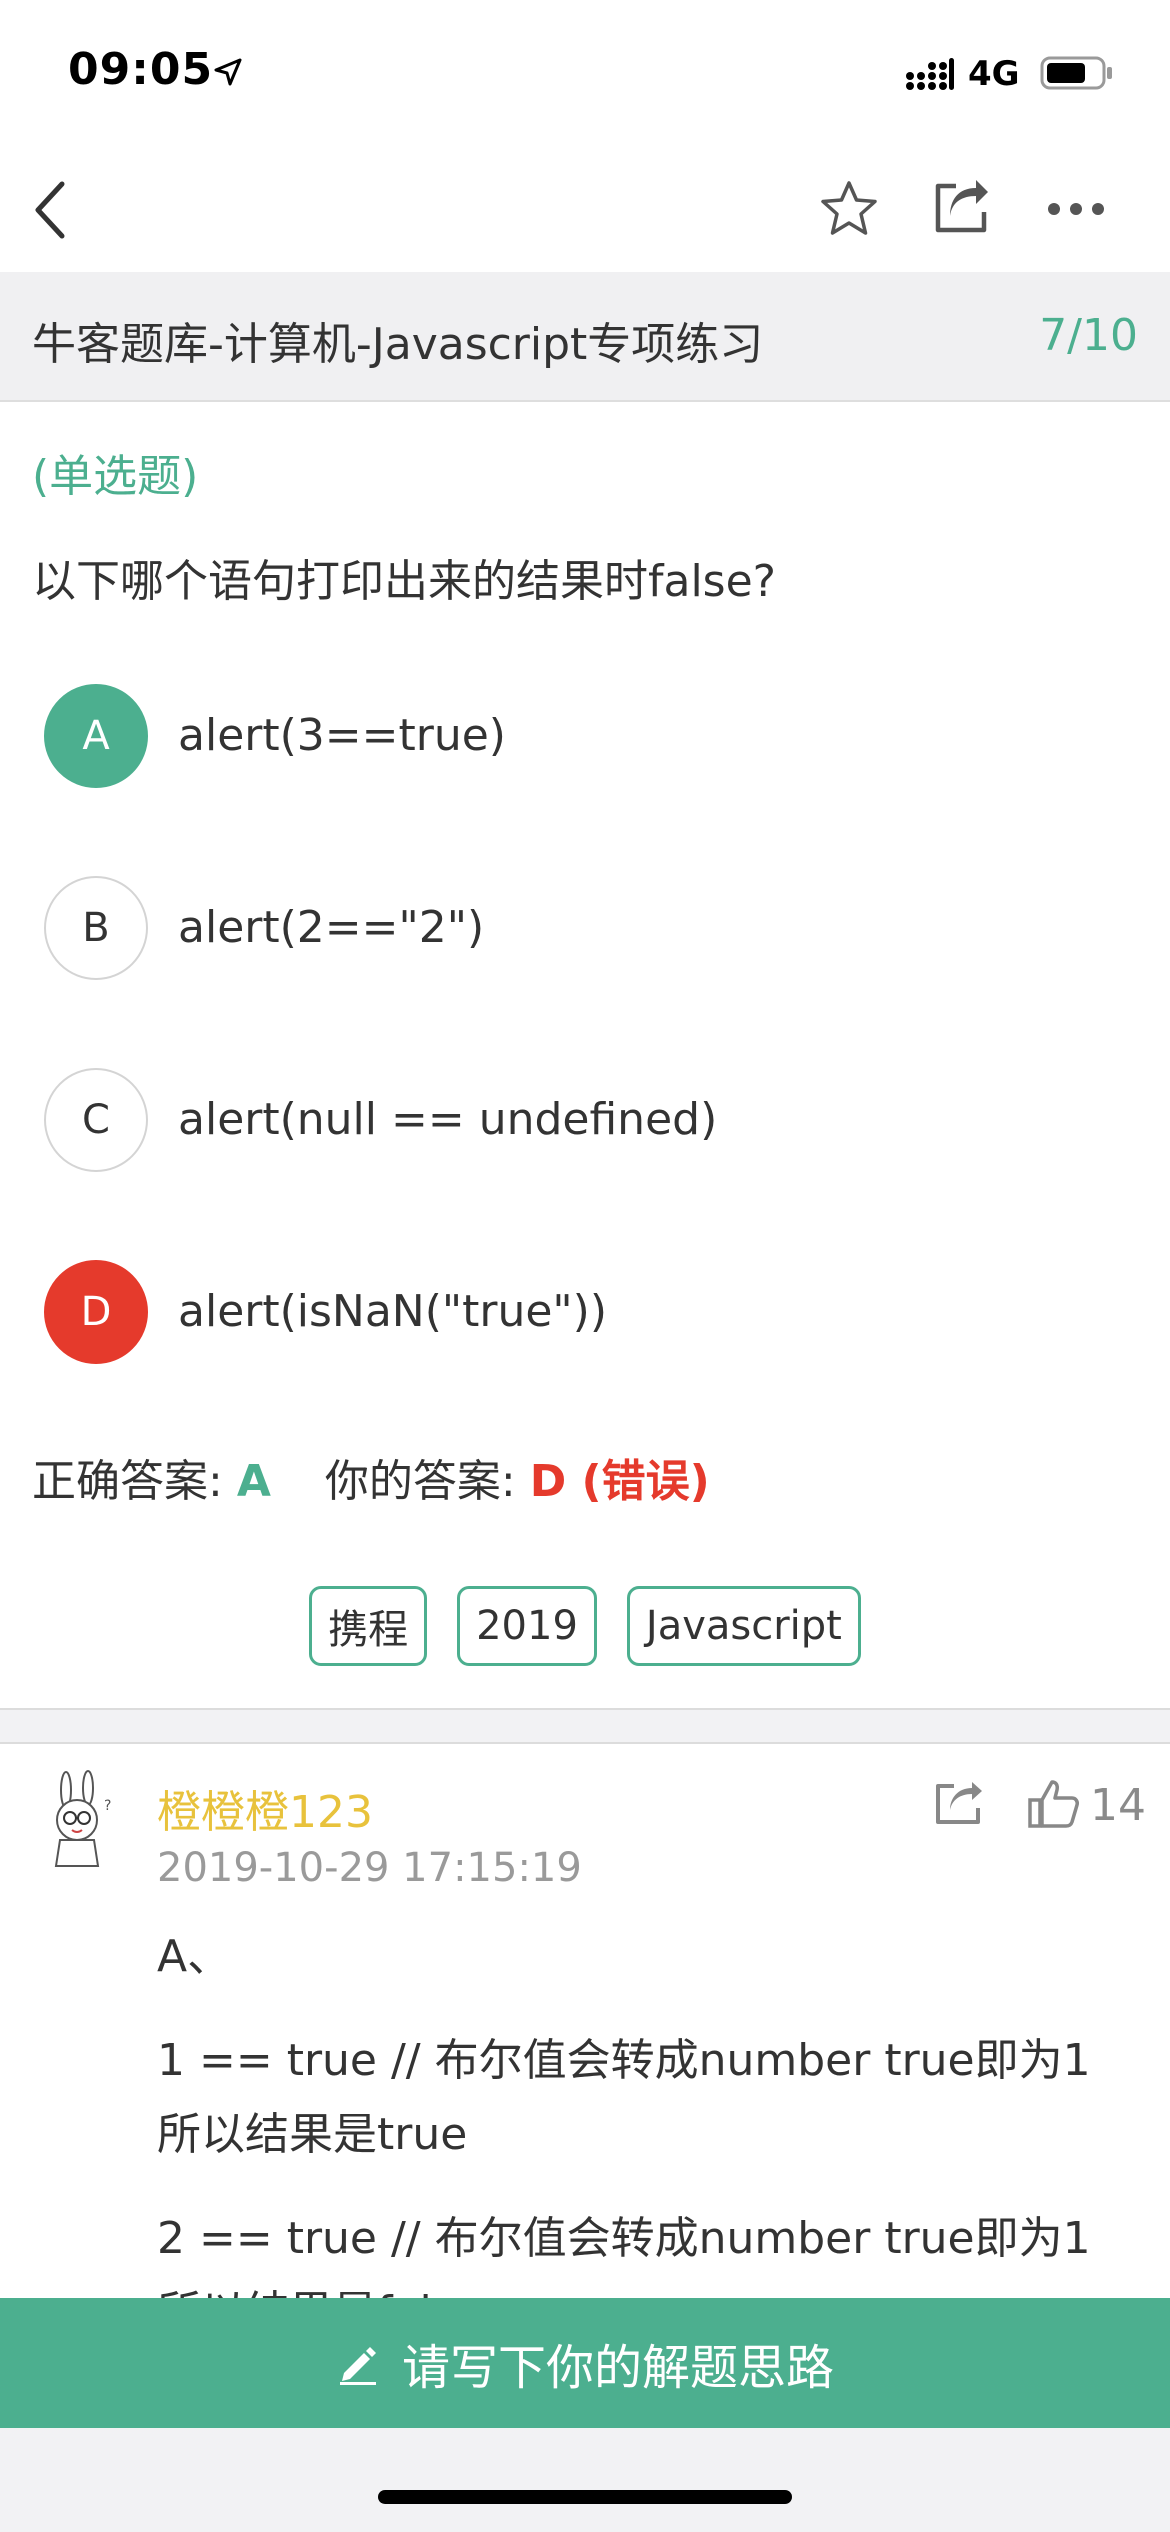 This screenshot has width=1170, height=2532. Describe the element at coordinates (392, 1311) in the screenshot. I see `option-text: alert(isNaN("true"))` at that location.